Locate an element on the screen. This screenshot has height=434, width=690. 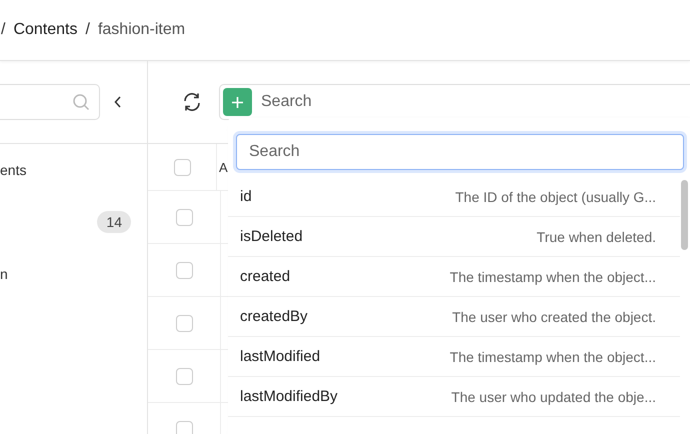
select-all-checkbox is located at coordinates (182, 167).